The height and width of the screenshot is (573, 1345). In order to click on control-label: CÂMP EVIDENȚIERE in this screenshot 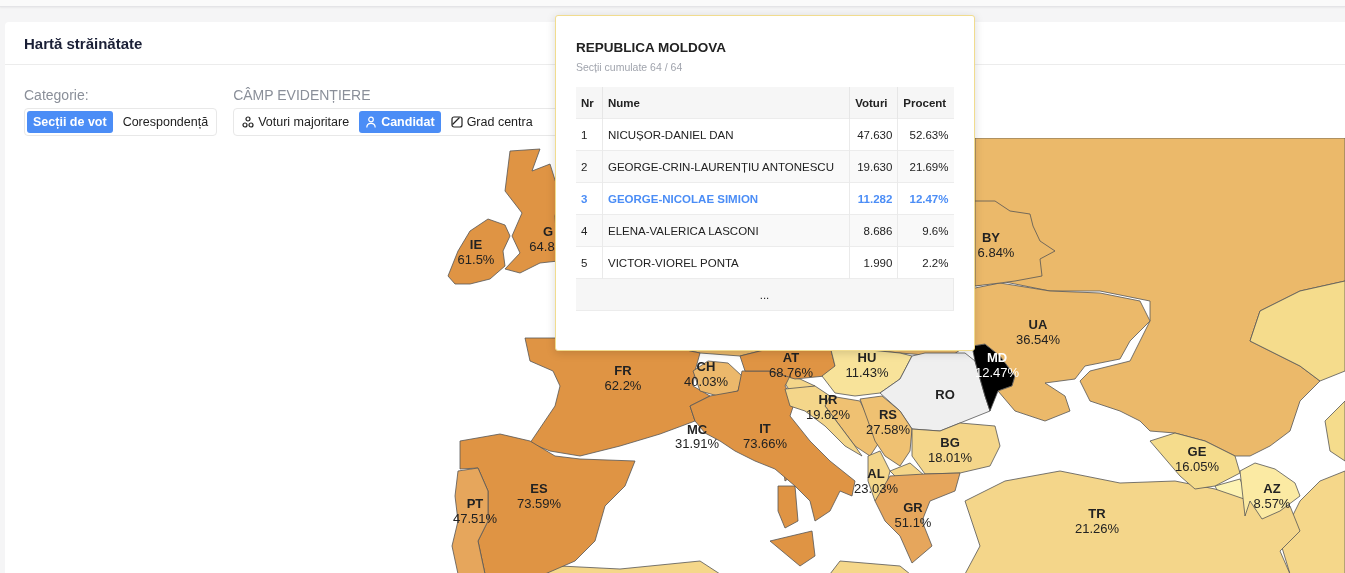, I will do `click(302, 95)`.